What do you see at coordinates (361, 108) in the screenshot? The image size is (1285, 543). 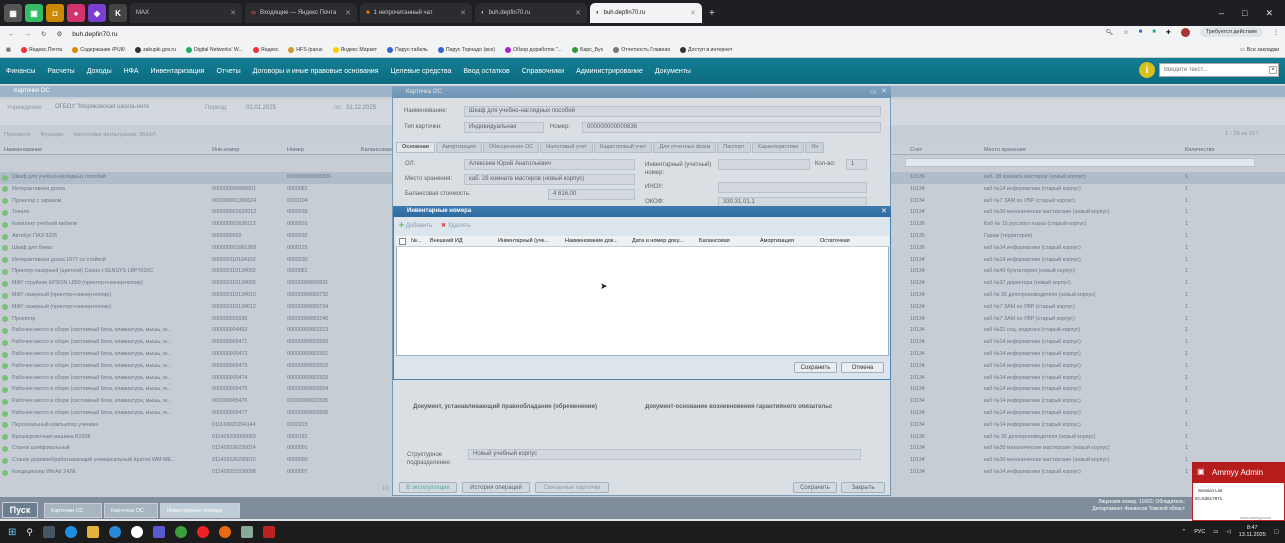 I see `period-to-field: 31.12.2025` at bounding box center [361, 108].